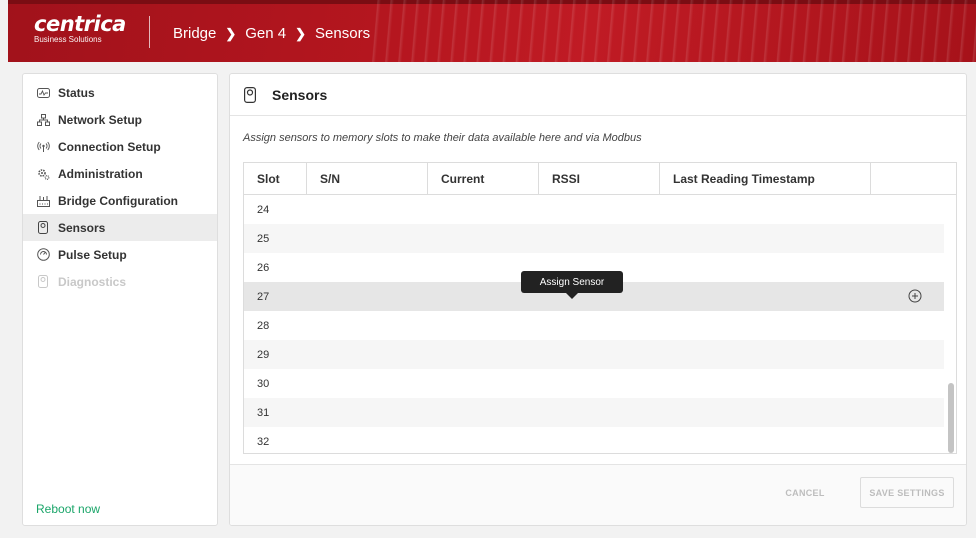 This screenshot has width=976, height=538. What do you see at coordinates (594, 354) in the screenshot?
I see `table-row: 29` at bounding box center [594, 354].